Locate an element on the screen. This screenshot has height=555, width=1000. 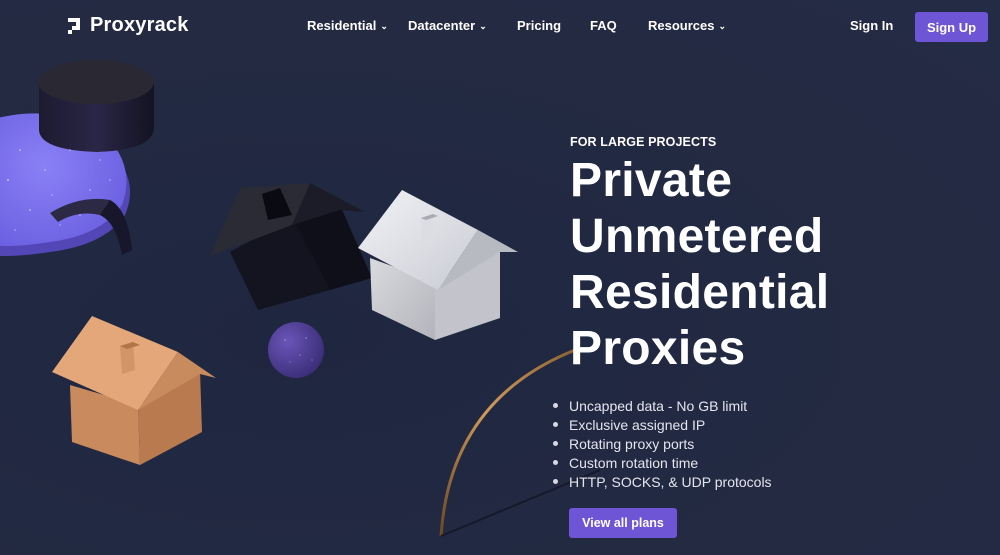
logo: Proxyrack is located at coordinates (128, 25).